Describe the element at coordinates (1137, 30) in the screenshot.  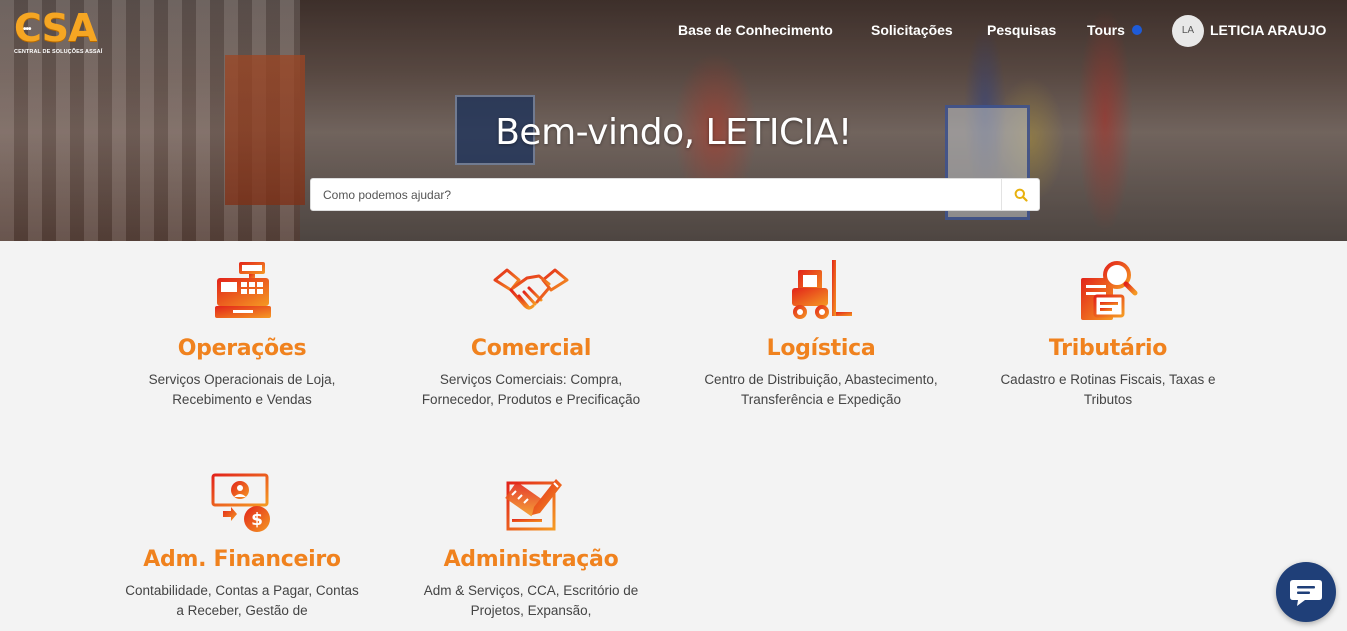
I see `tours-indicator-dot` at that location.